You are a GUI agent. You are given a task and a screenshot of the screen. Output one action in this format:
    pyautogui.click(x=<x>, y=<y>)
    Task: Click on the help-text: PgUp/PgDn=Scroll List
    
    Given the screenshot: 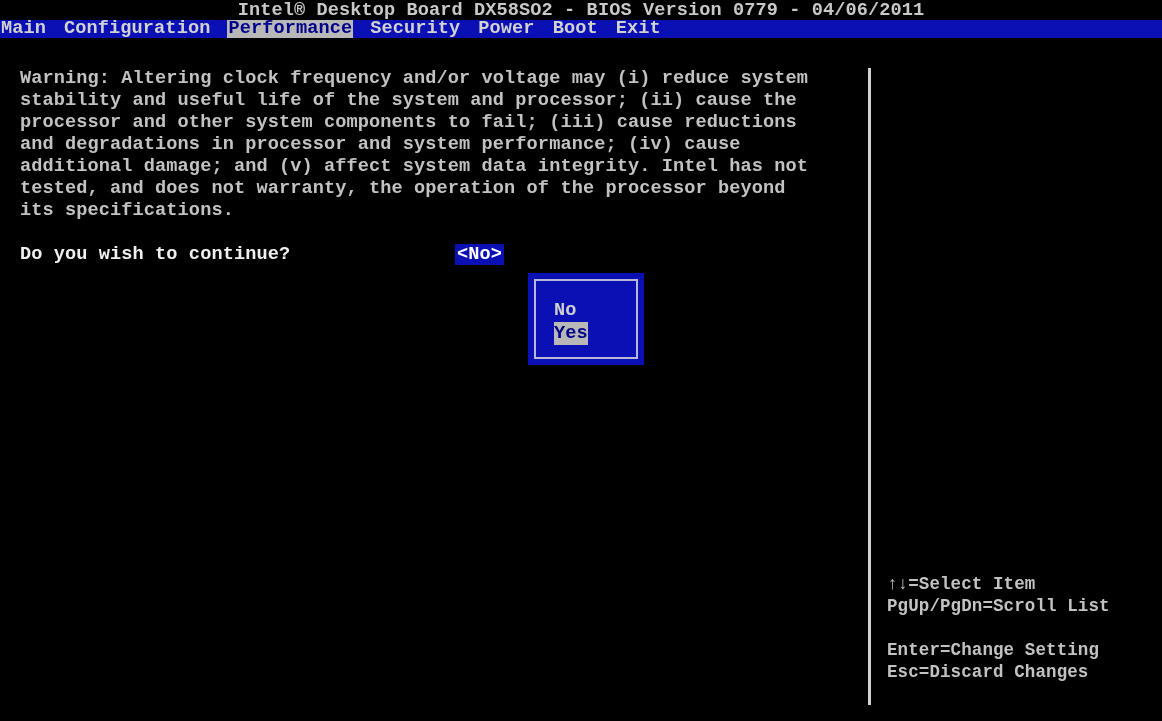 What is the action you would take?
    pyautogui.click(x=999, y=606)
    